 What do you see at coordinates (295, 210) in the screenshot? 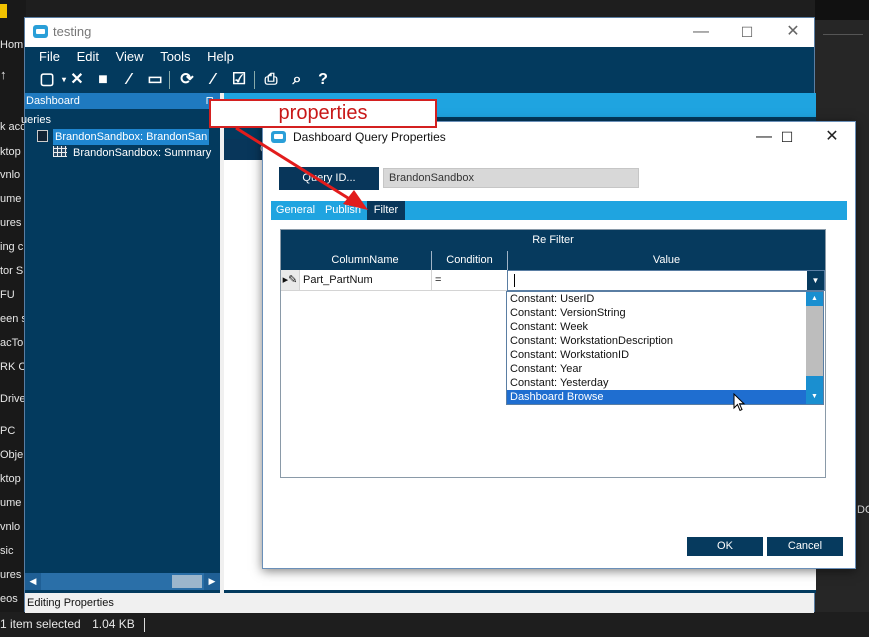
I see `tab-general: General` at bounding box center [295, 210].